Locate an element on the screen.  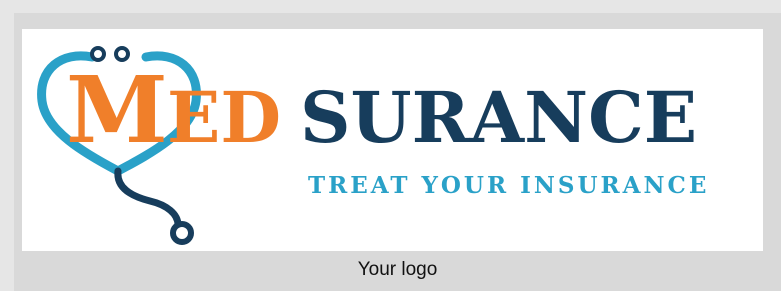
logo-caption: Your logo is located at coordinates (397, 269).